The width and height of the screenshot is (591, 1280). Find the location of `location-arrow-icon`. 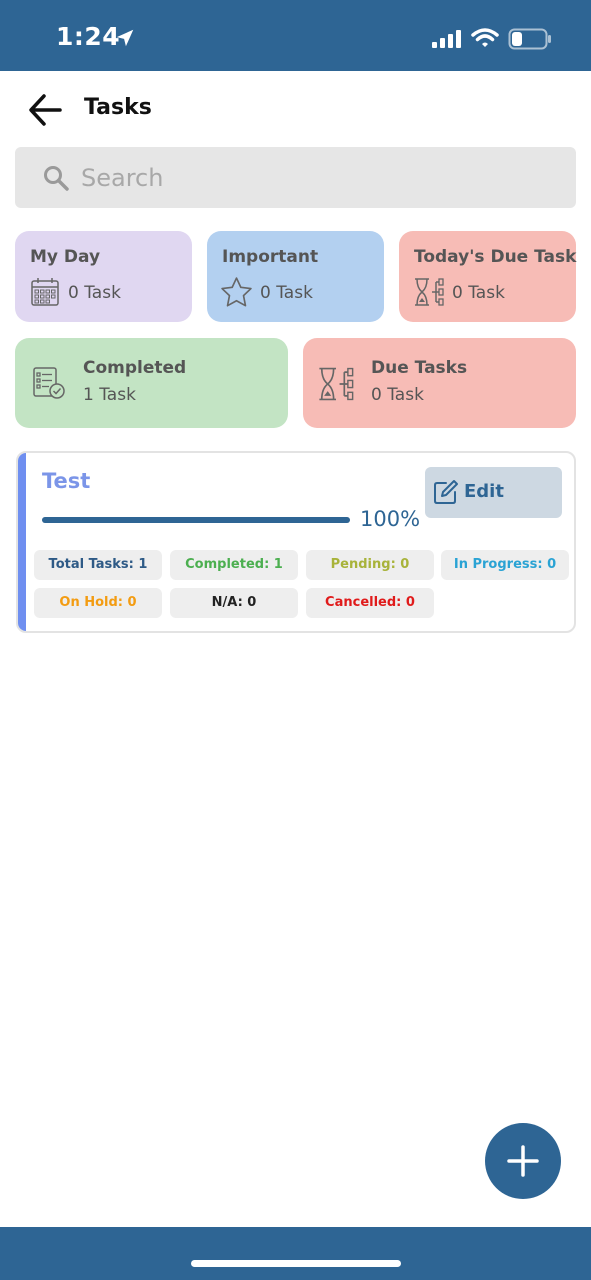

location-arrow-icon is located at coordinates (125, 38).